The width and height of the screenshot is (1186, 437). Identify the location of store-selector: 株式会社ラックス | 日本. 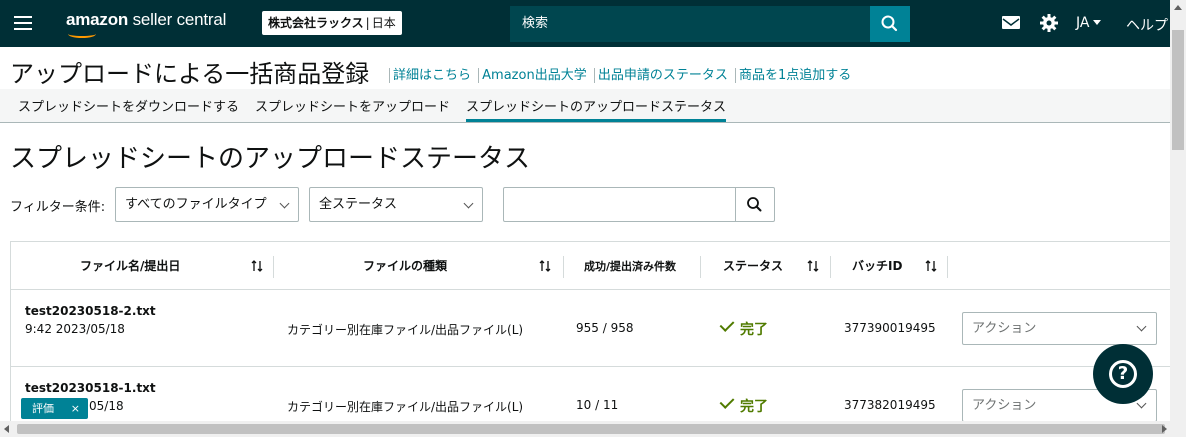
(332, 23).